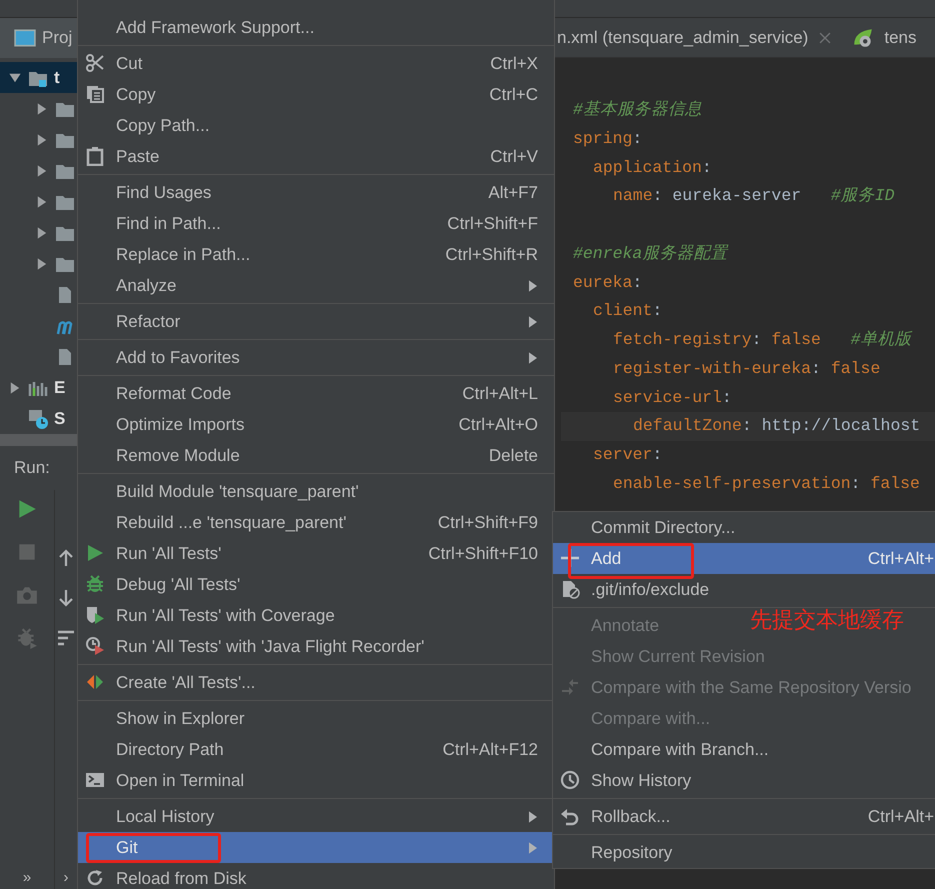  What do you see at coordinates (652, 167) in the screenshot?
I see `code-line: application:` at bounding box center [652, 167].